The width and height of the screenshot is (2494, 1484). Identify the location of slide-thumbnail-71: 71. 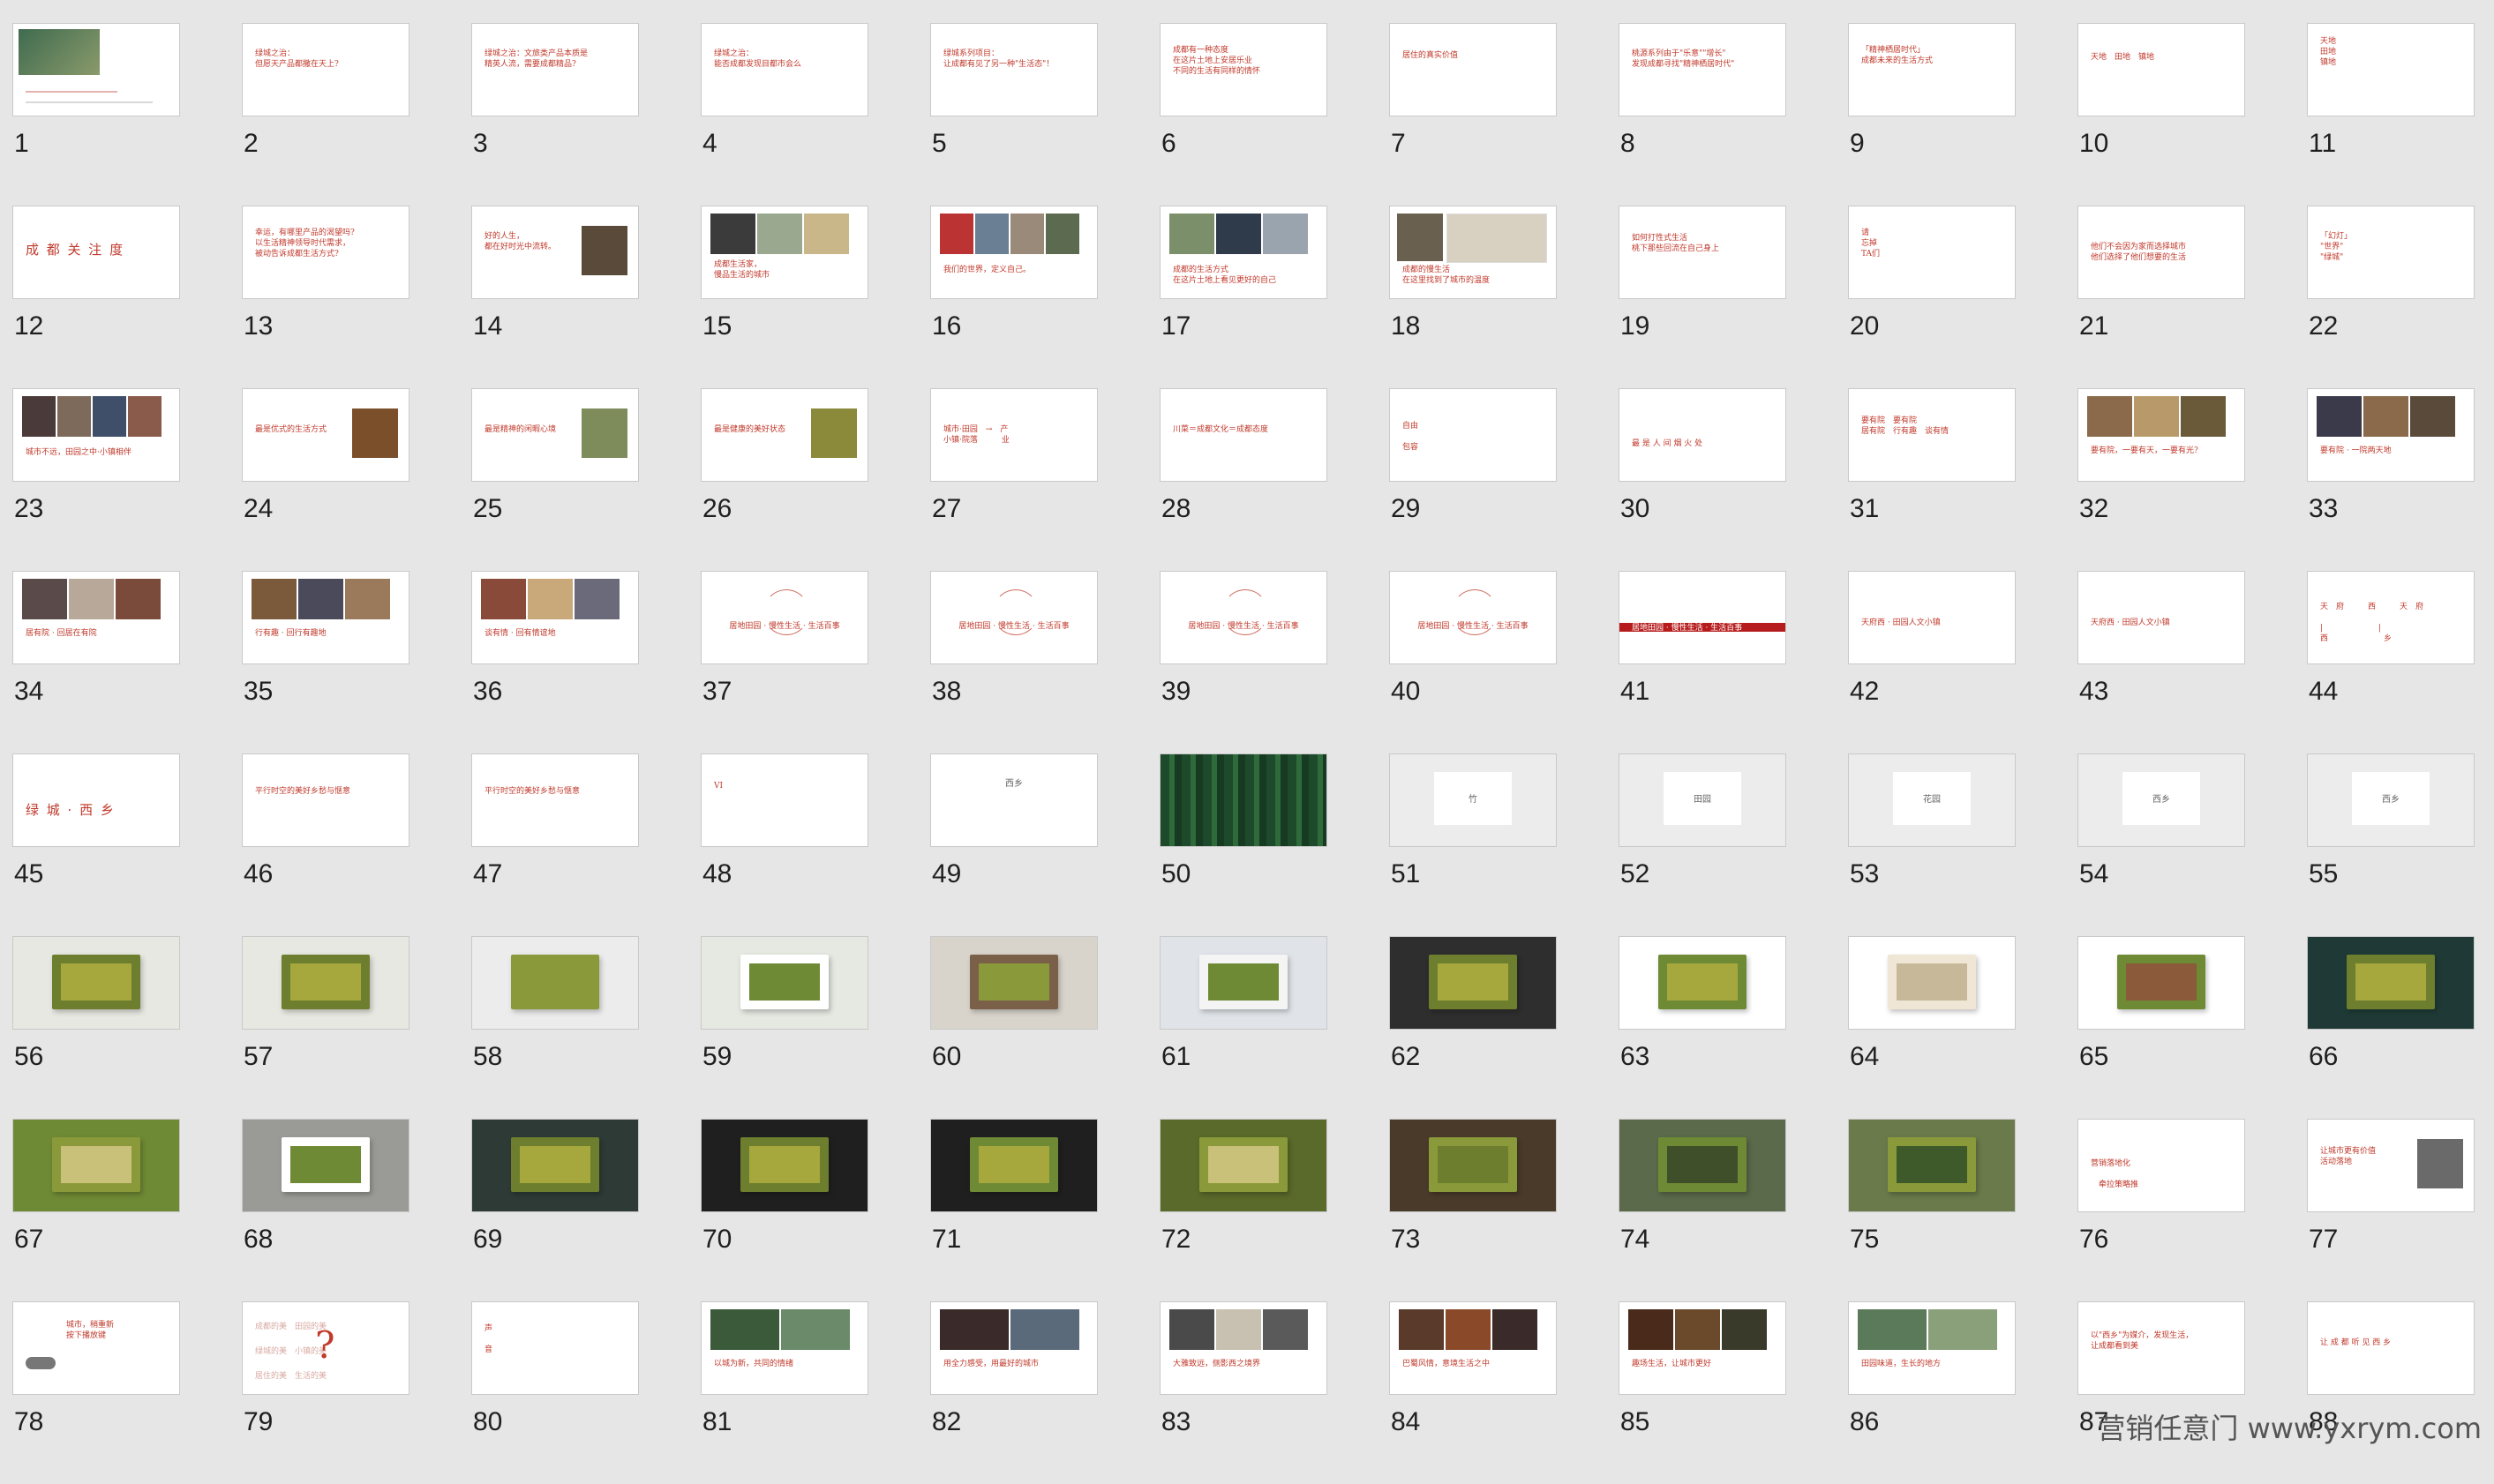
(1014, 1210).